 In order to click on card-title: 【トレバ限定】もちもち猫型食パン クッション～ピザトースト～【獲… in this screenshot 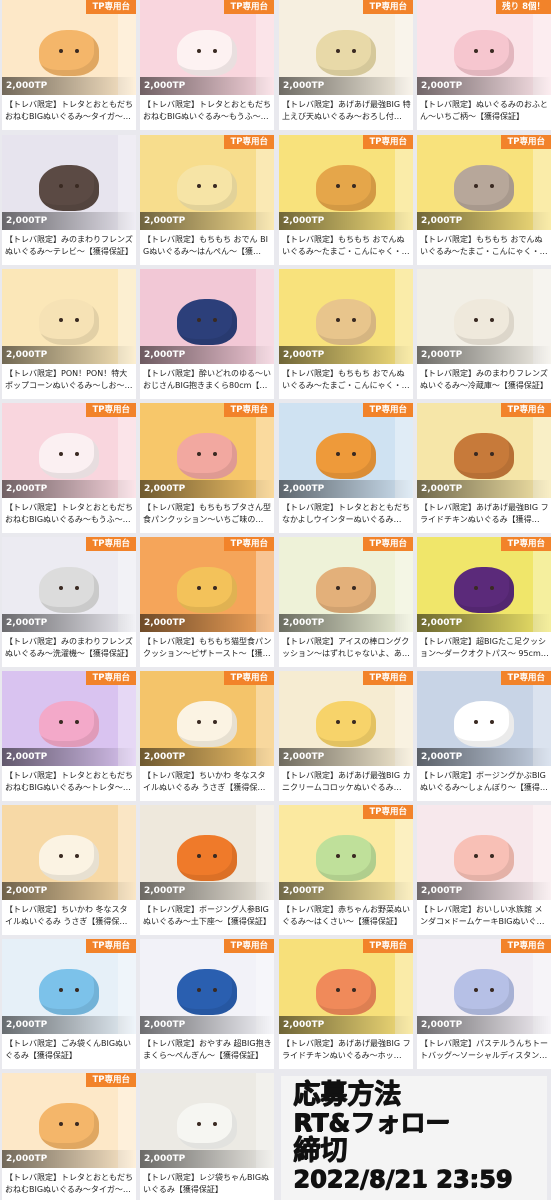, I will do `click(208, 650)`.